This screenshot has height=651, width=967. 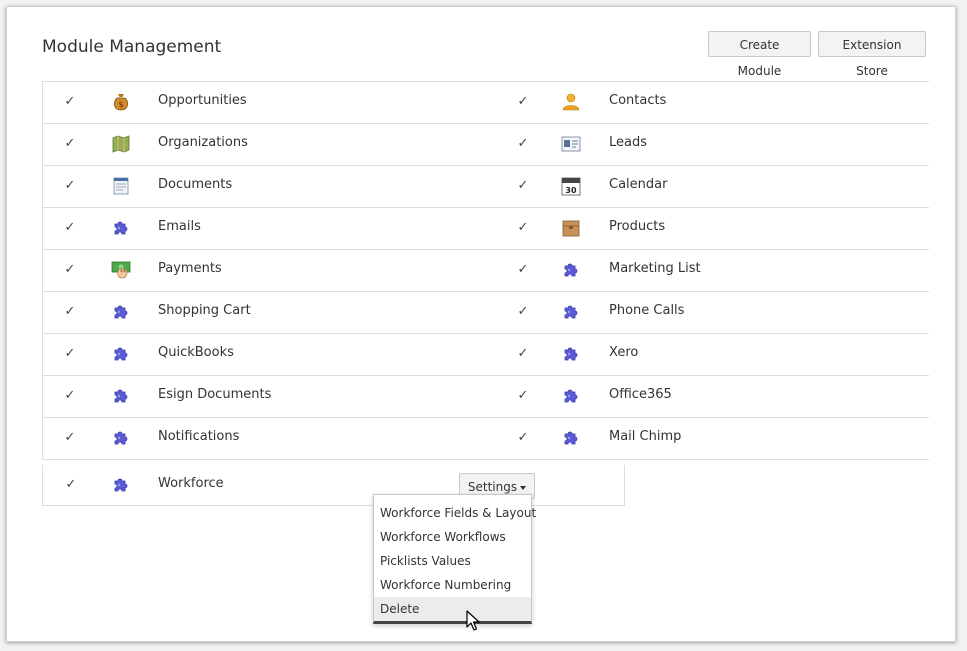 What do you see at coordinates (269, 354) in the screenshot?
I see `module-cell-quickbooks: ✓ QuickBooks` at bounding box center [269, 354].